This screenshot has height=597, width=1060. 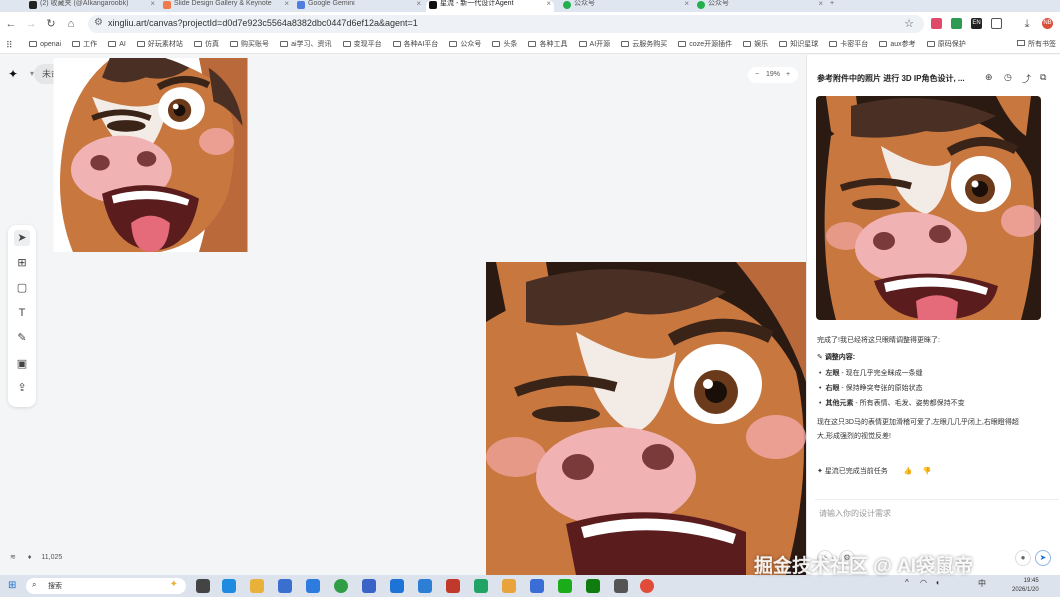 What do you see at coordinates (150, 155) in the screenshot?
I see `canvas-image-horse-original` at bounding box center [150, 155].